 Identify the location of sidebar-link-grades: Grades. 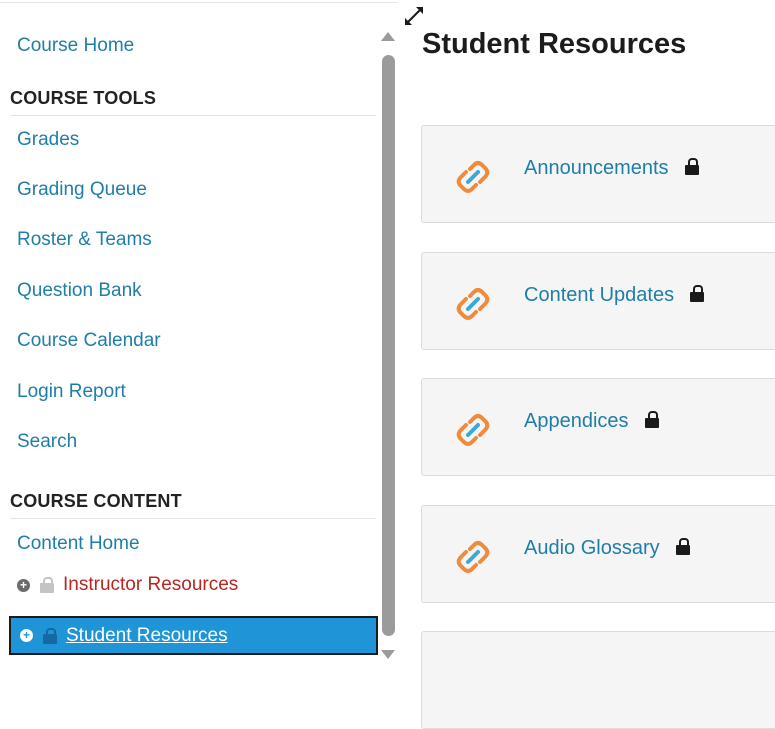
(48, 140).